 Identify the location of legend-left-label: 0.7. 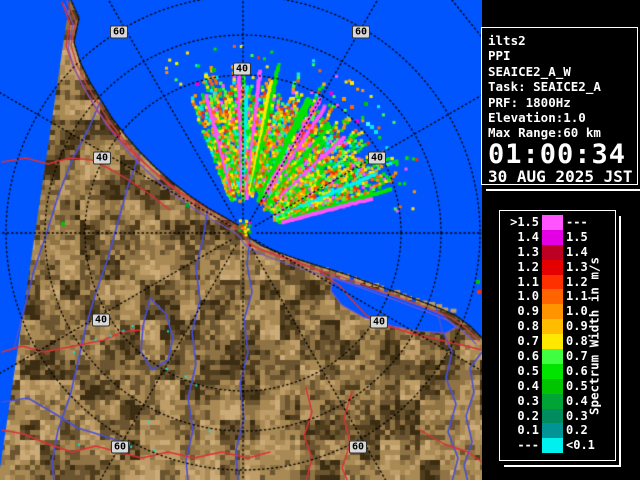
(528, 341).